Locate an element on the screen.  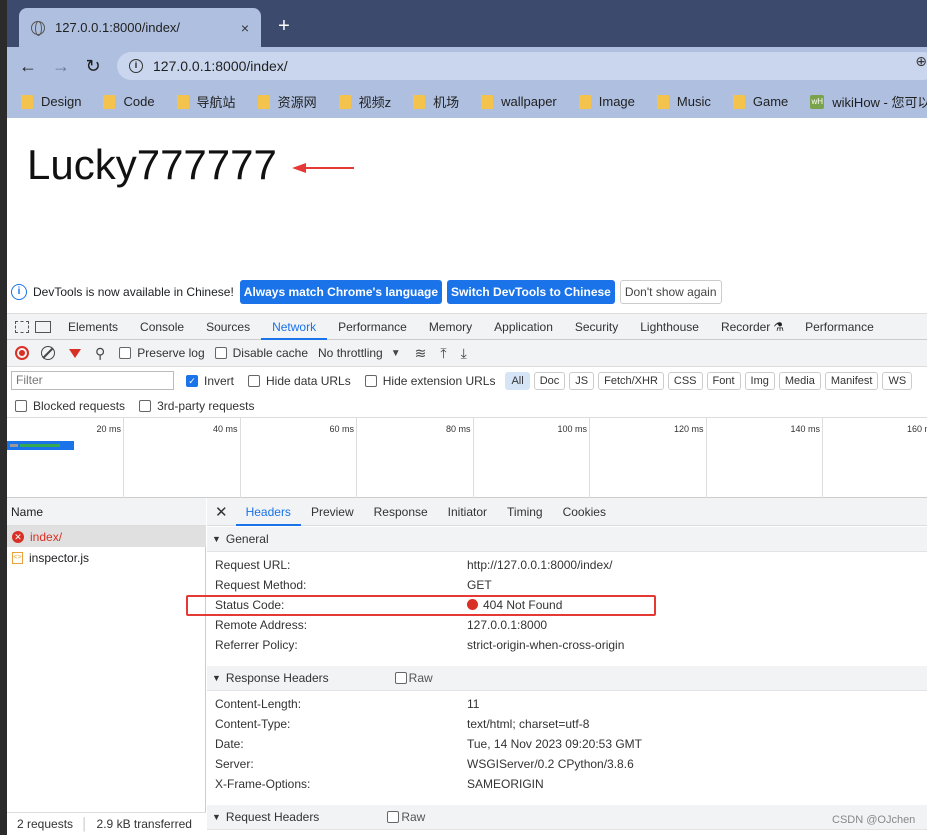
filter-chip-img: Img is located at coordinates (759, 380).